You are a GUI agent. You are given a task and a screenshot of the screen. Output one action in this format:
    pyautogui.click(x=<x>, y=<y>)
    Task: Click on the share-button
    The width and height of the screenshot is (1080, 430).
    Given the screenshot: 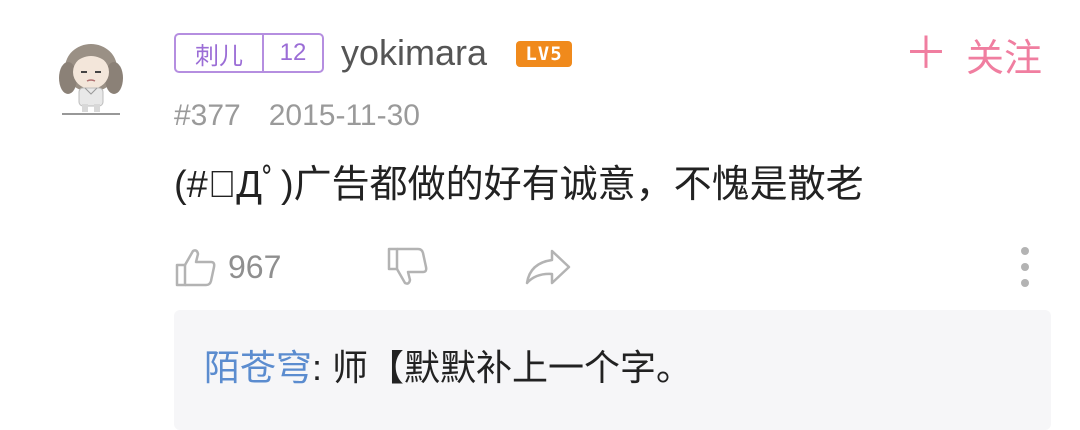 What is the action you would take?
    pyautogui.click(x=548, y=267)
    